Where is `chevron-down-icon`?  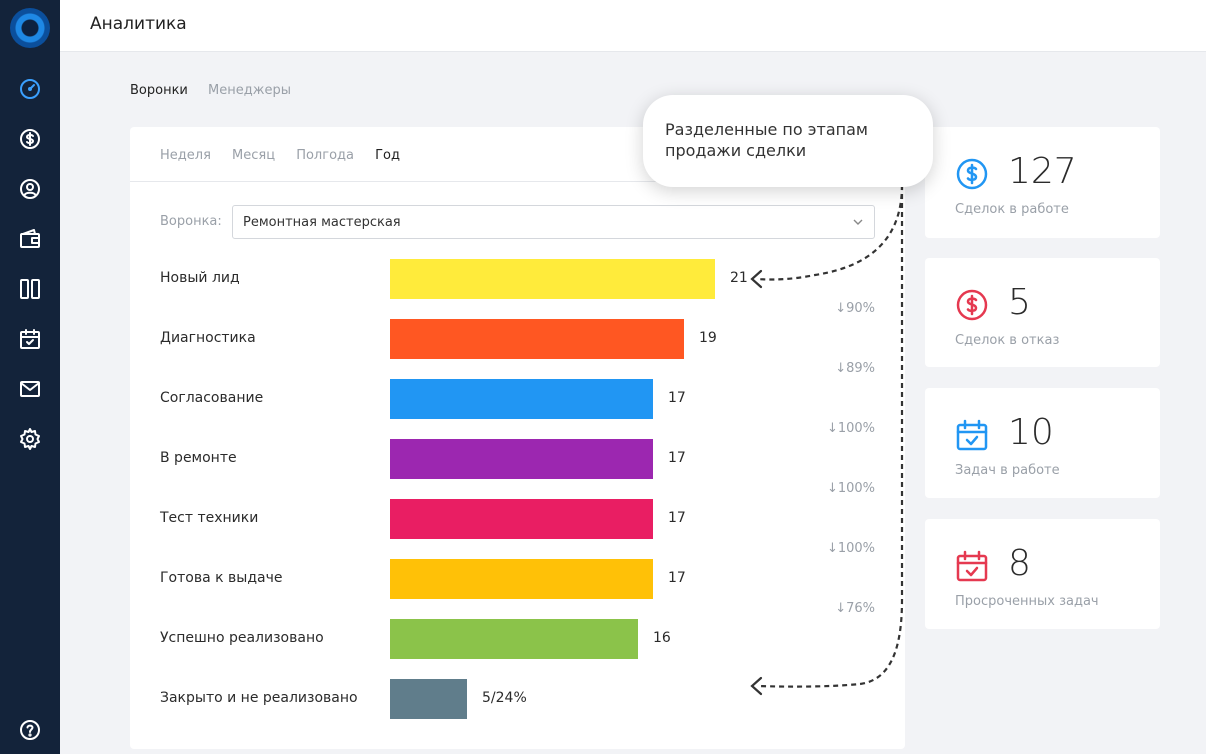 chevron-down-icon is located at coordinates (858, 222).